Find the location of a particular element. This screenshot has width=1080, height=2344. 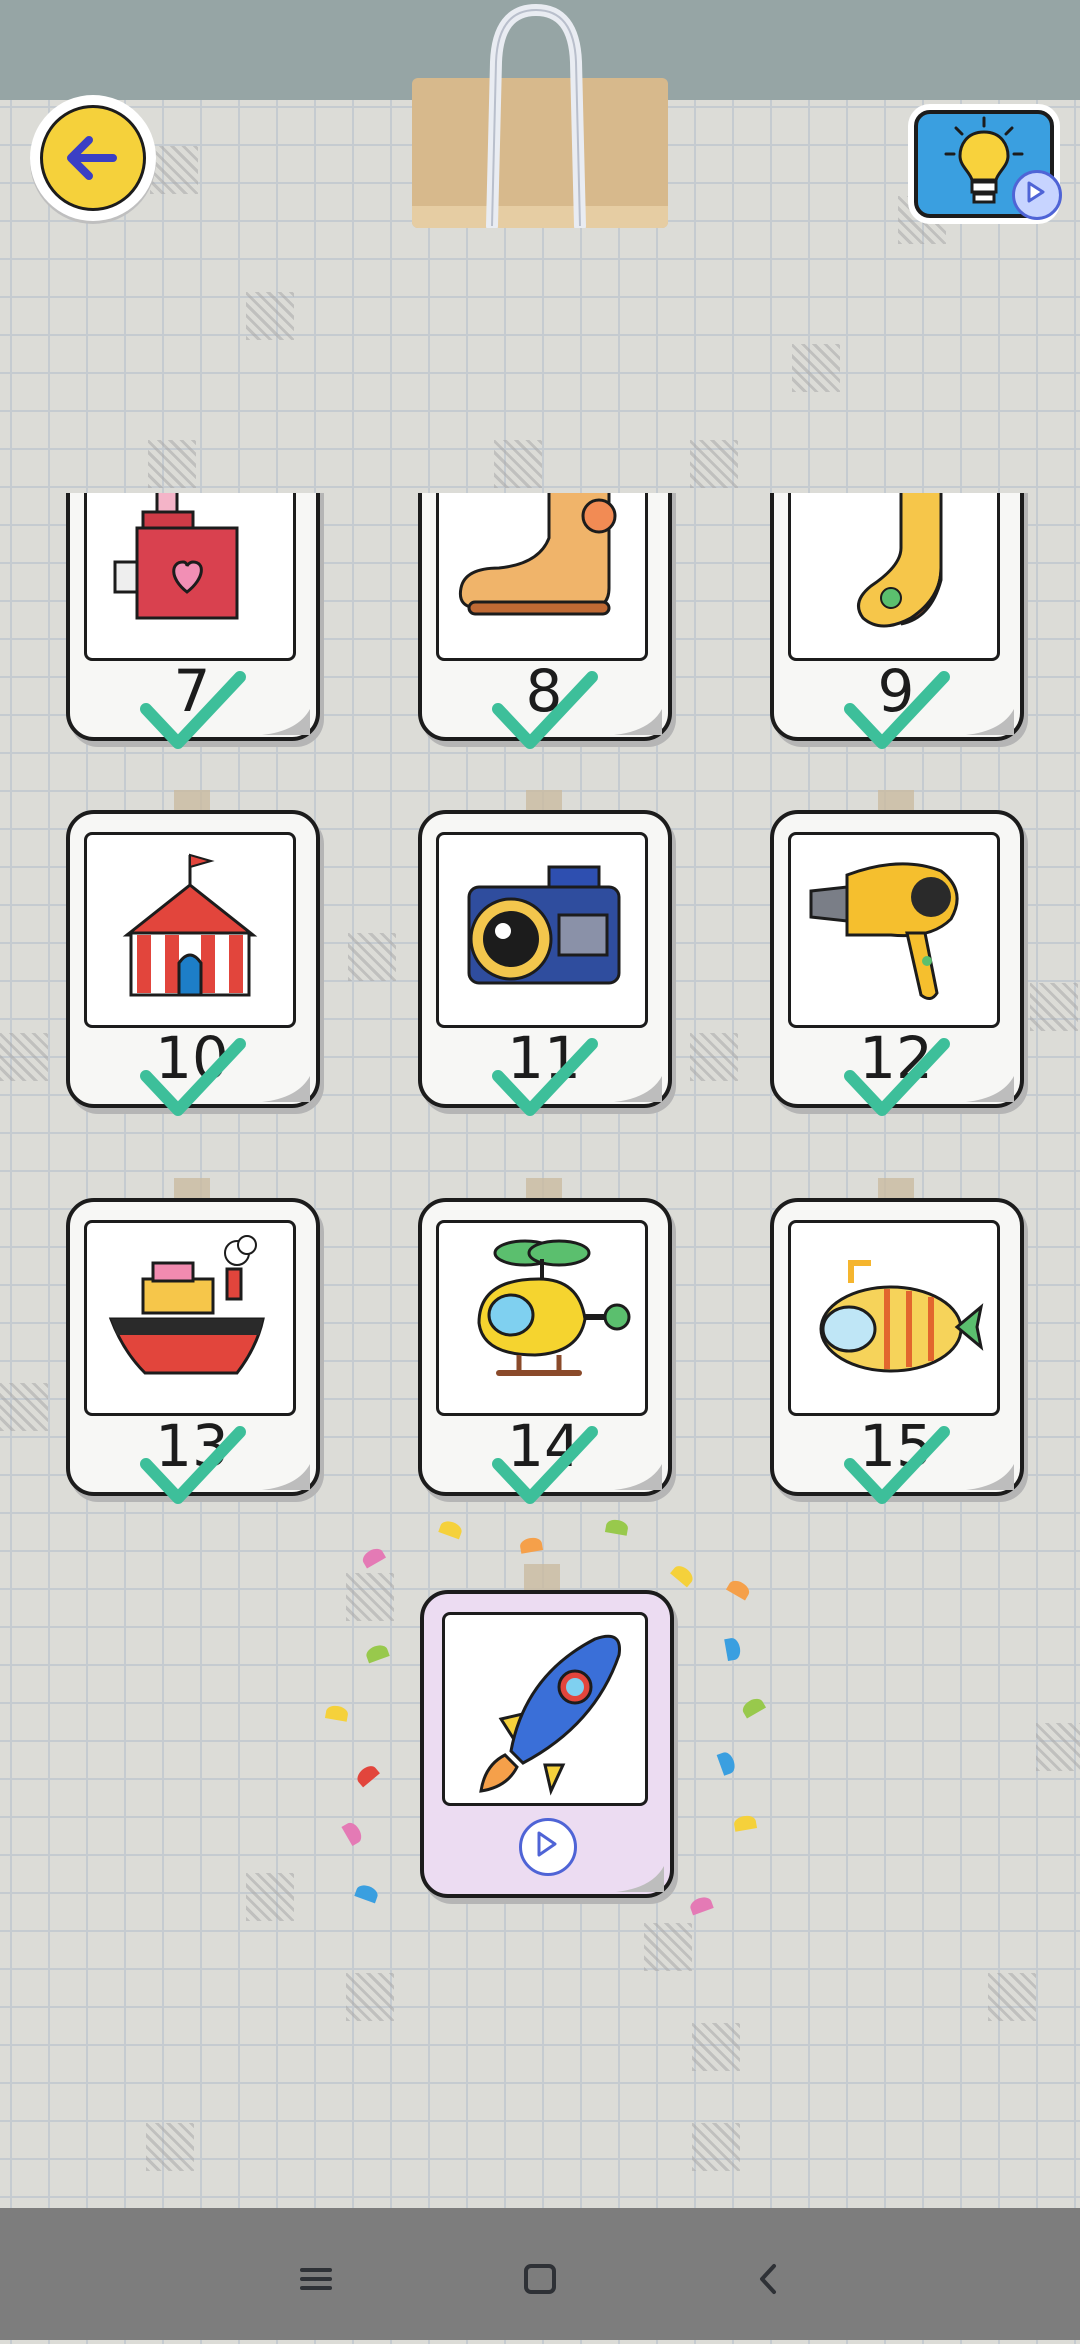

boot-icon is located at coordinates (537, 554).